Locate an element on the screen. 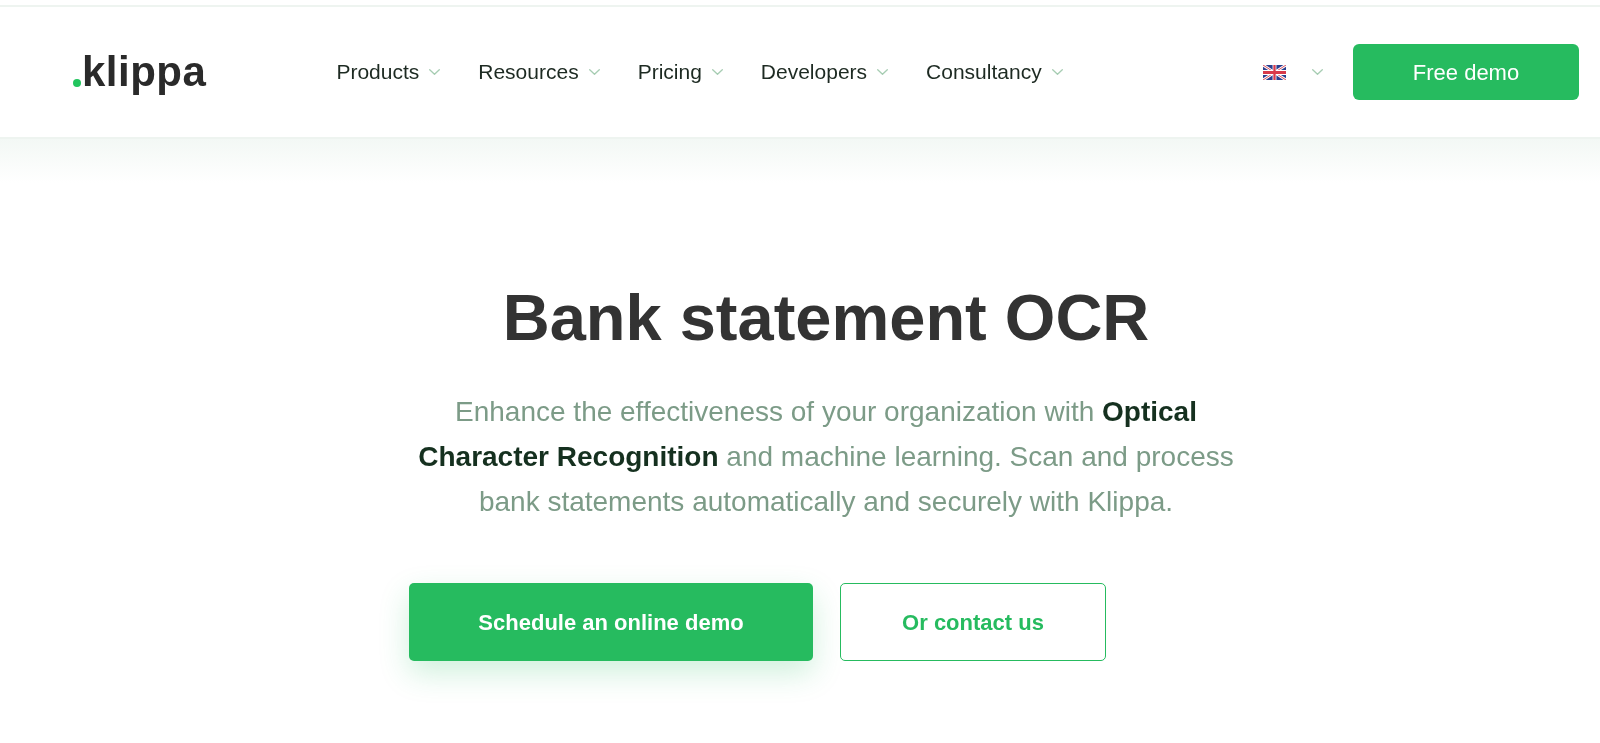 The width and height of the screenshot is (1600, 743). nav-menu-item: Resources is located at coordinates (539, 72).